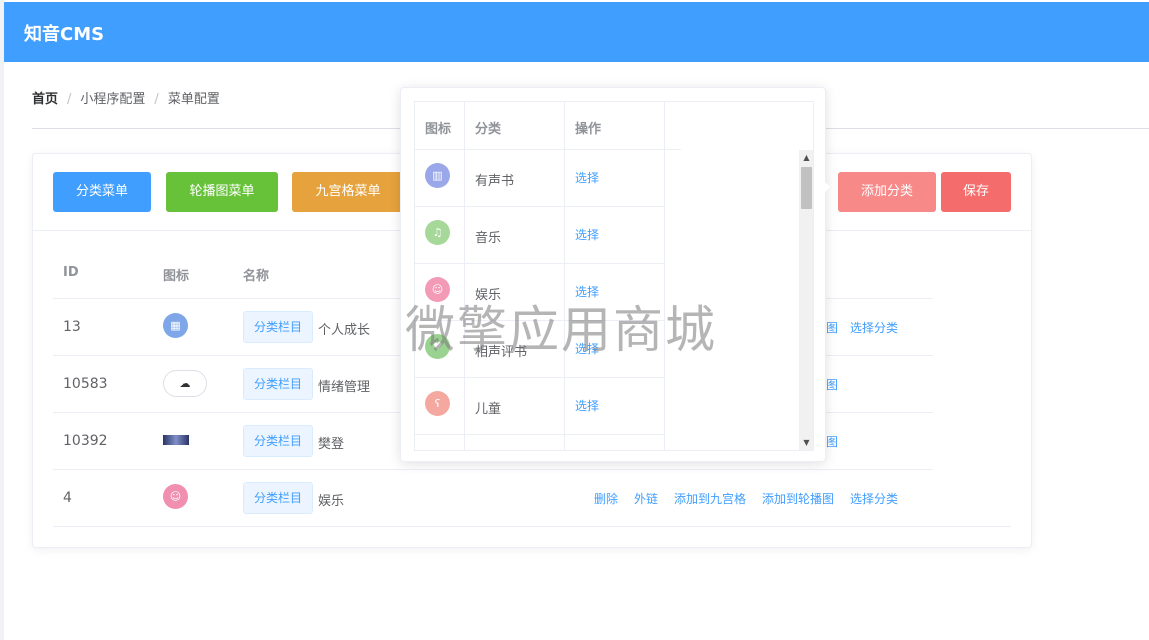 The width and height of the screenshot is (1149, 640). Describe the element at coordinates (646, 498) in the screenshot. I see `external-link: 外链` at that location.